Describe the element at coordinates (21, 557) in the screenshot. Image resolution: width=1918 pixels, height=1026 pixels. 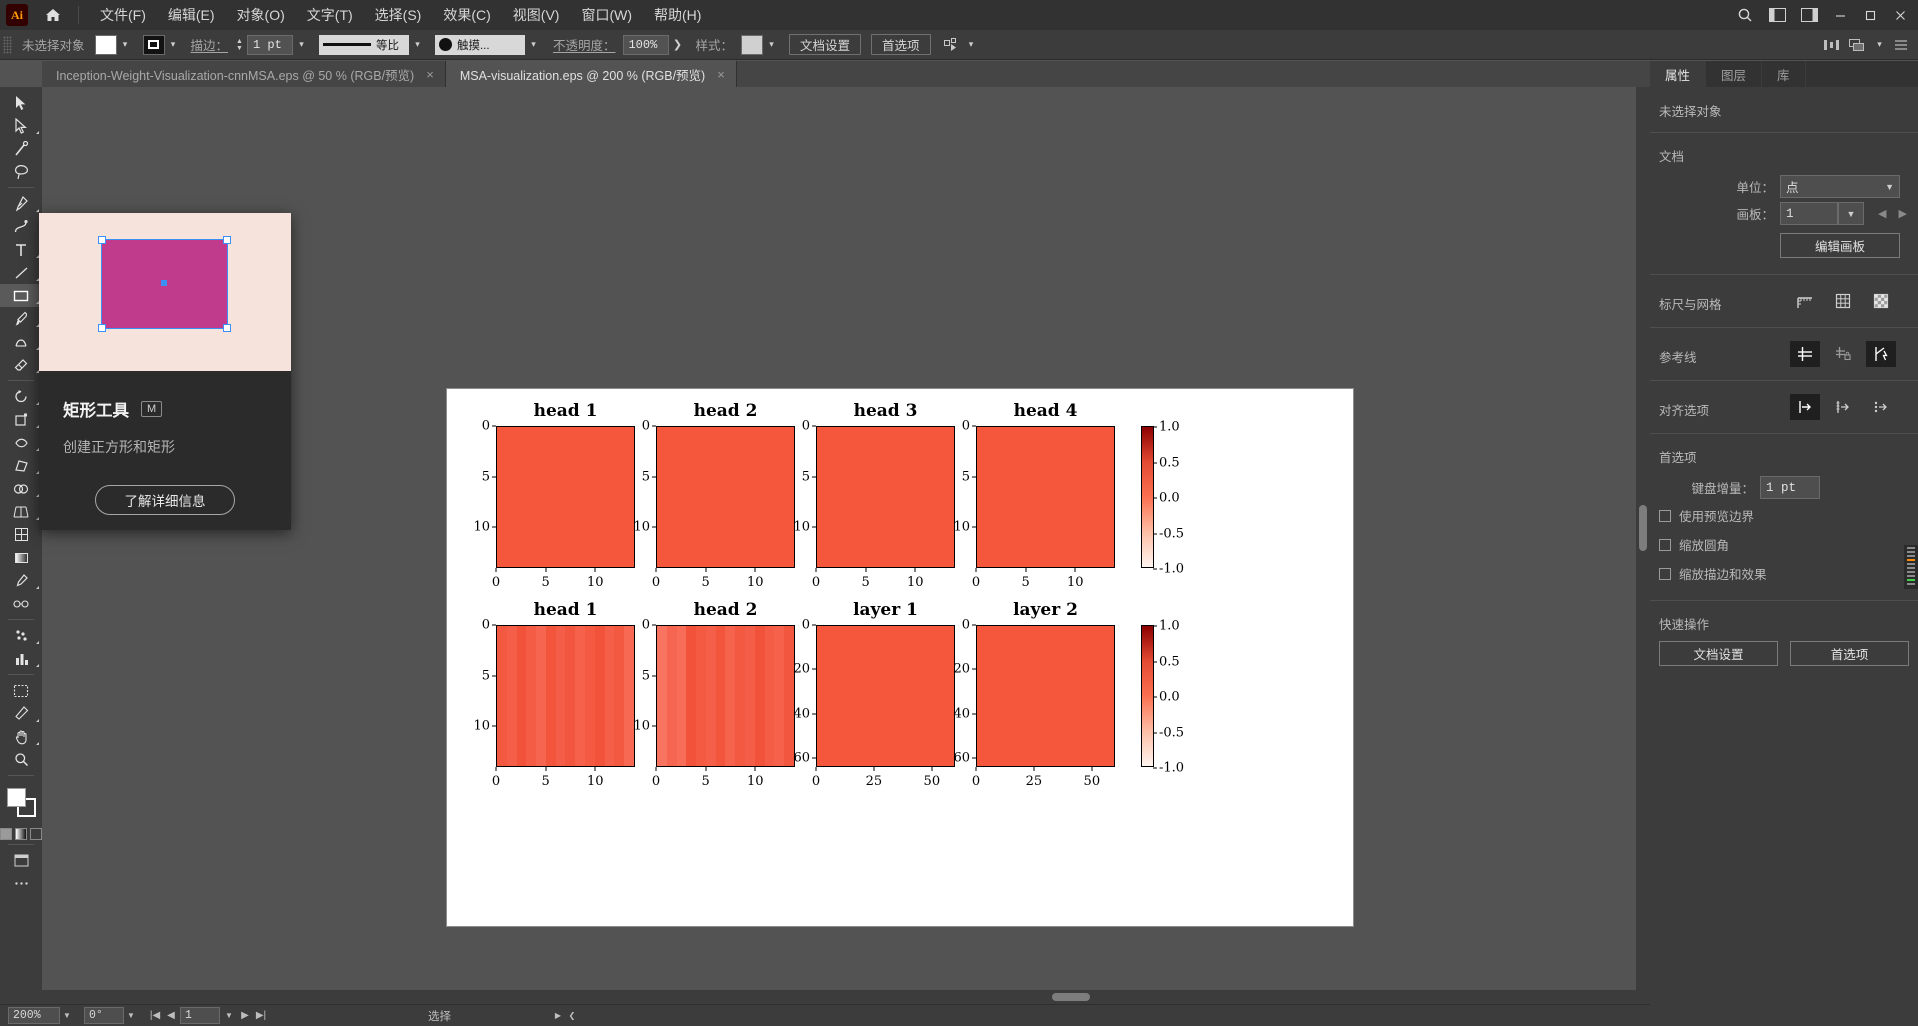
I see `gradient-tool` at that location.